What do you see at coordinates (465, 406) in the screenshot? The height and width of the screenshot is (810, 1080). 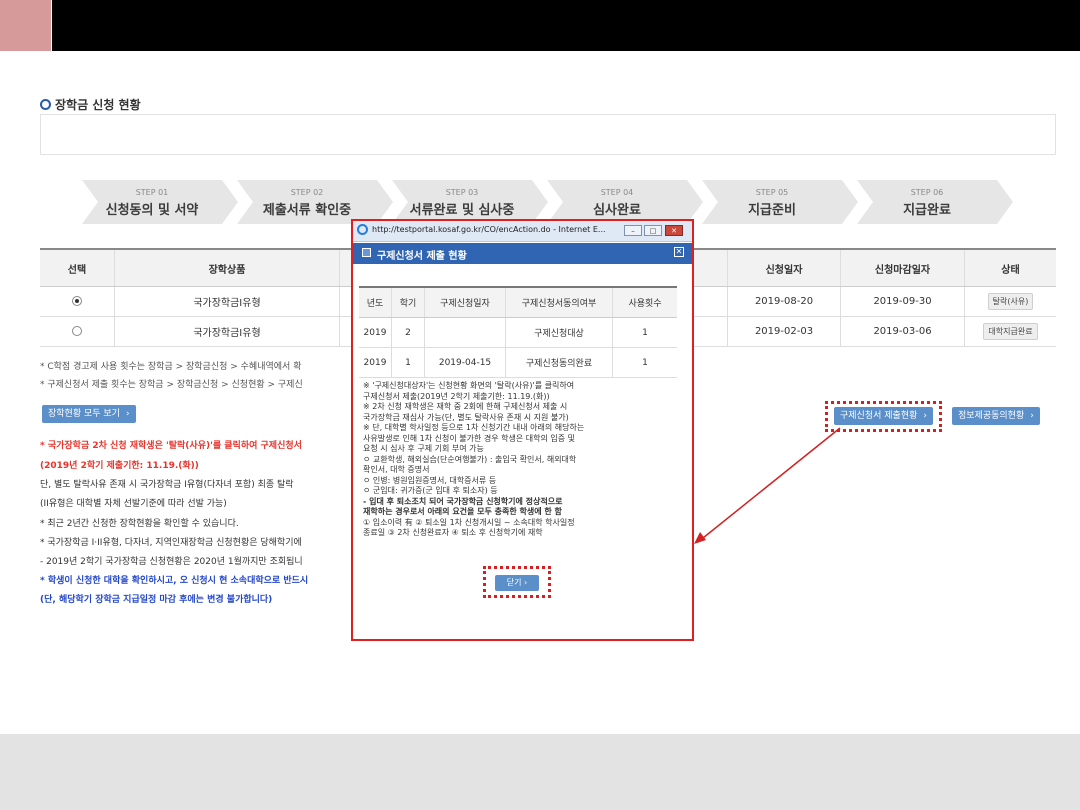 I see `popup-note-line: ※ 2차 신청 재학생은 재학 중 2회에 한해 구제신청서 제출 시` at bounding box center [465, 406].